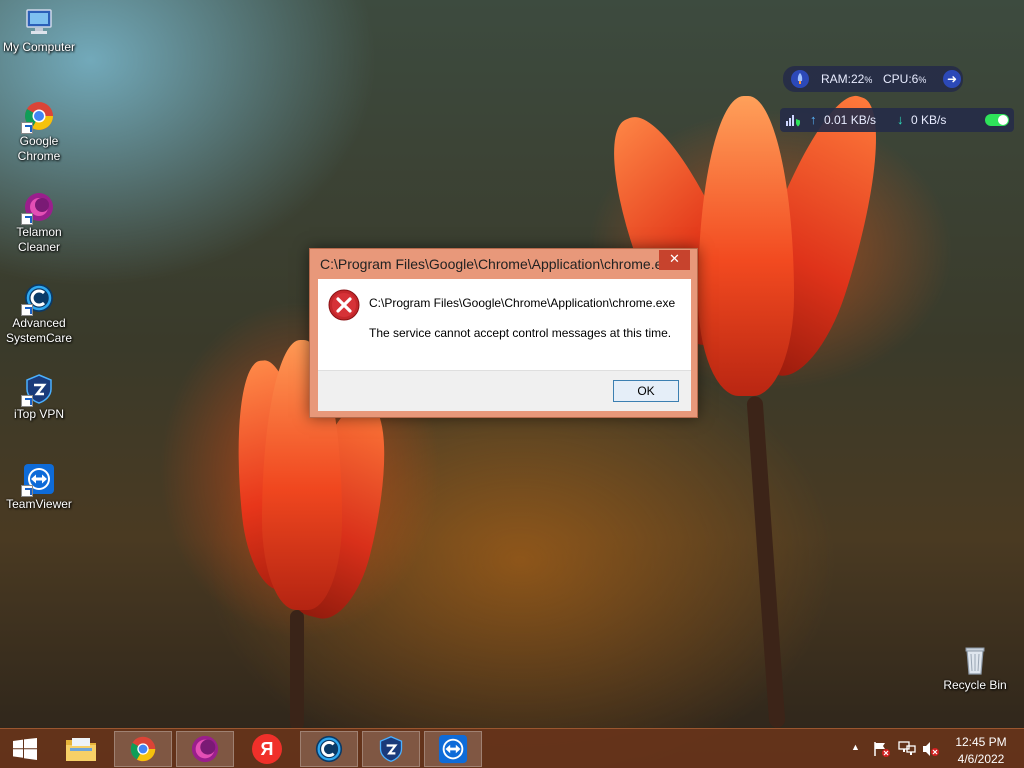  Describe the element at coordinates (931, 749) in the screenshot. I see `volume-muted-icon` at that location.